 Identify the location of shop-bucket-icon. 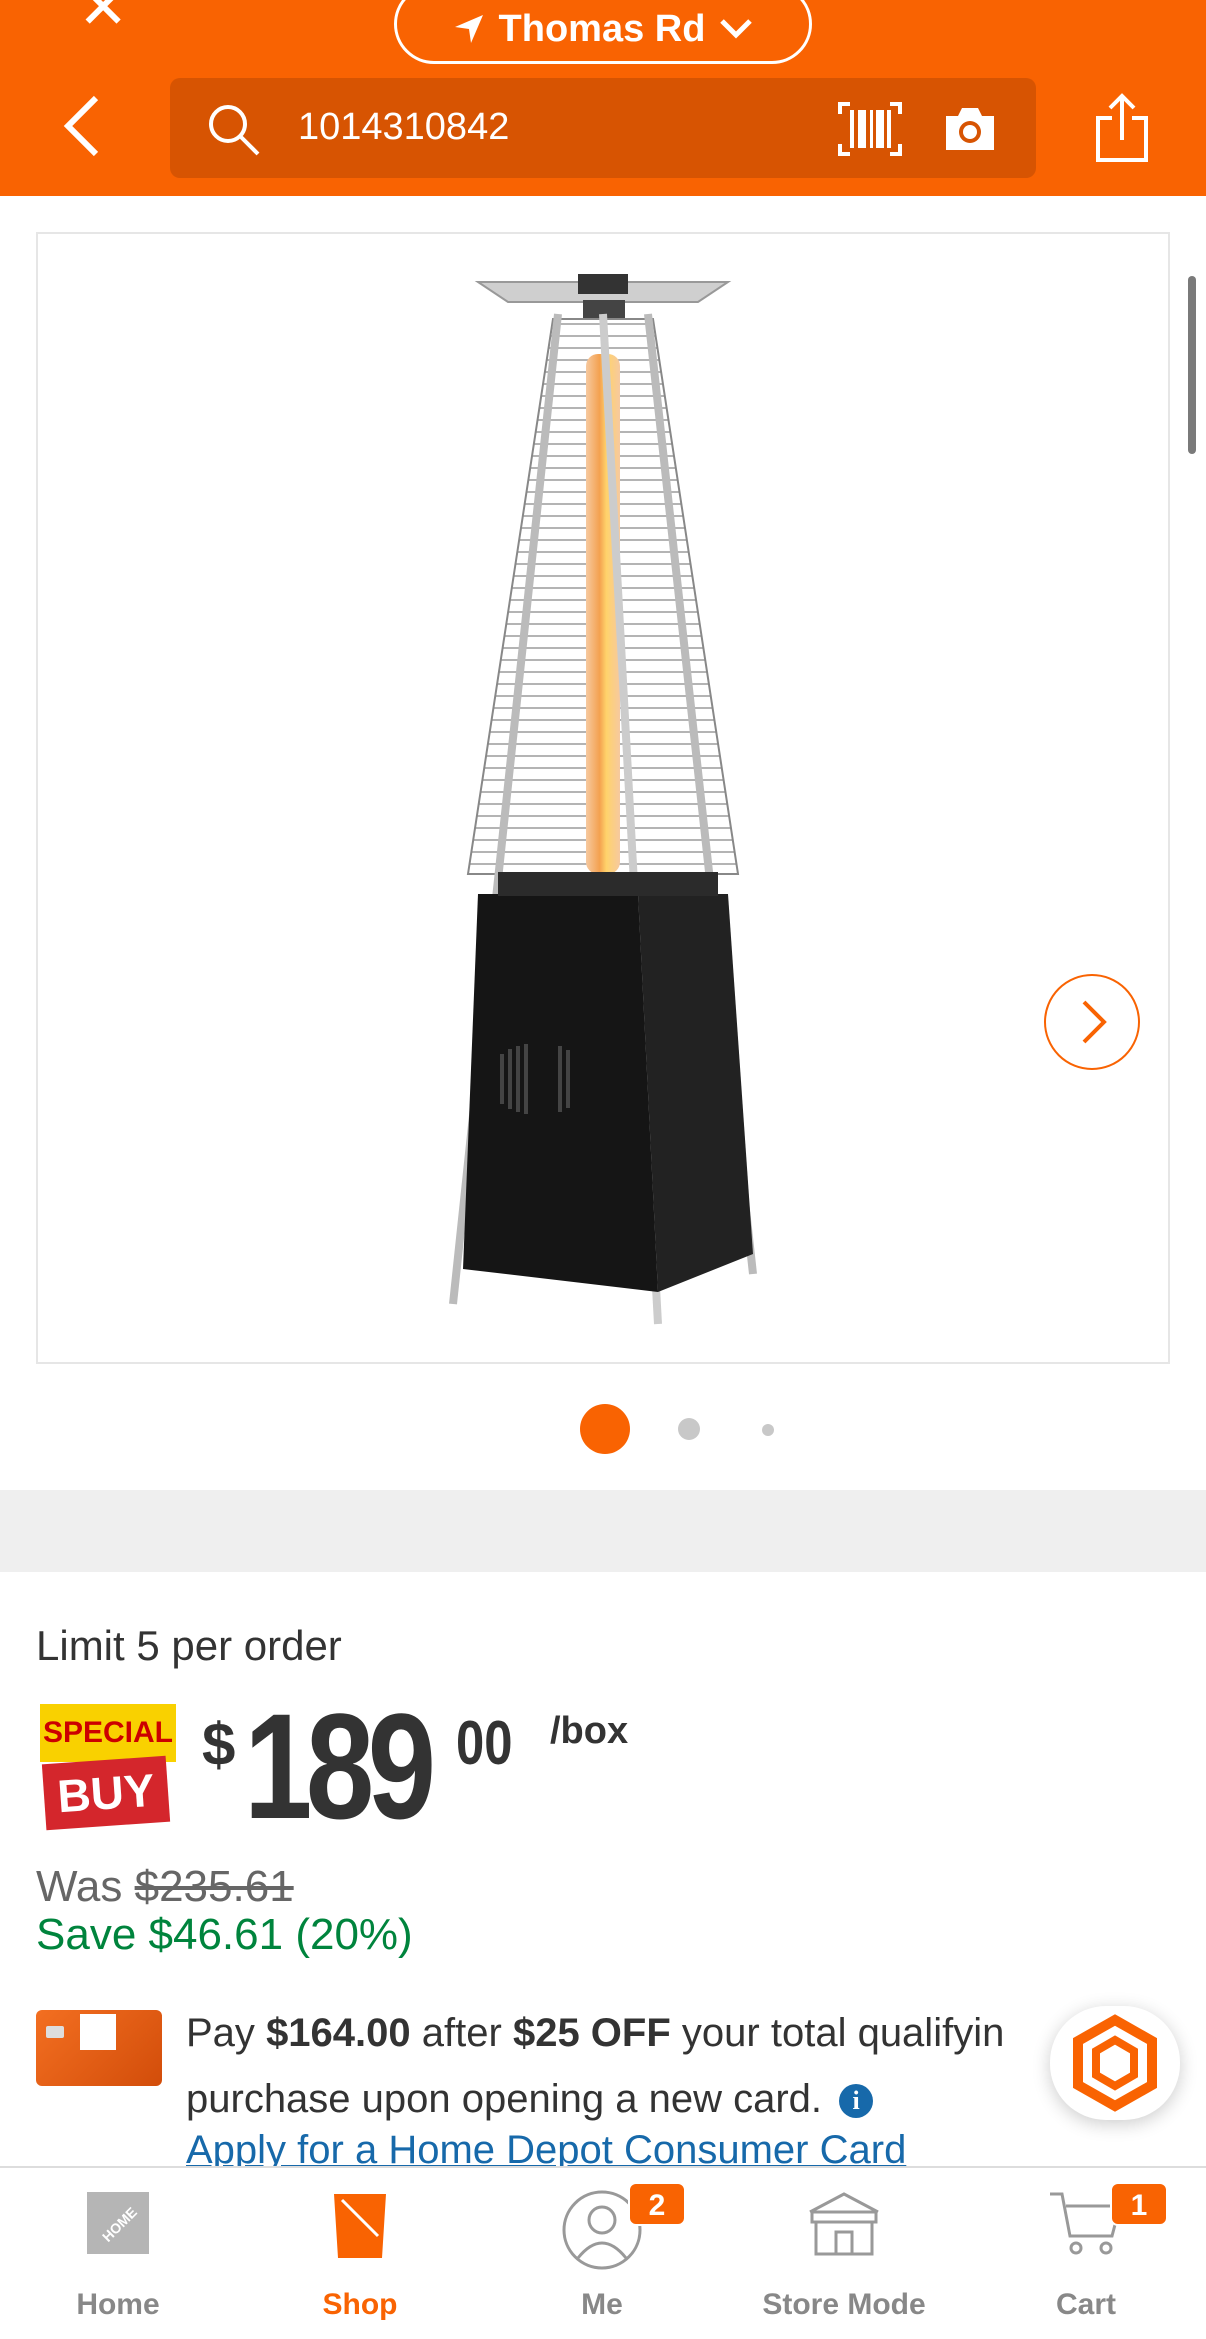
(360, 2226).